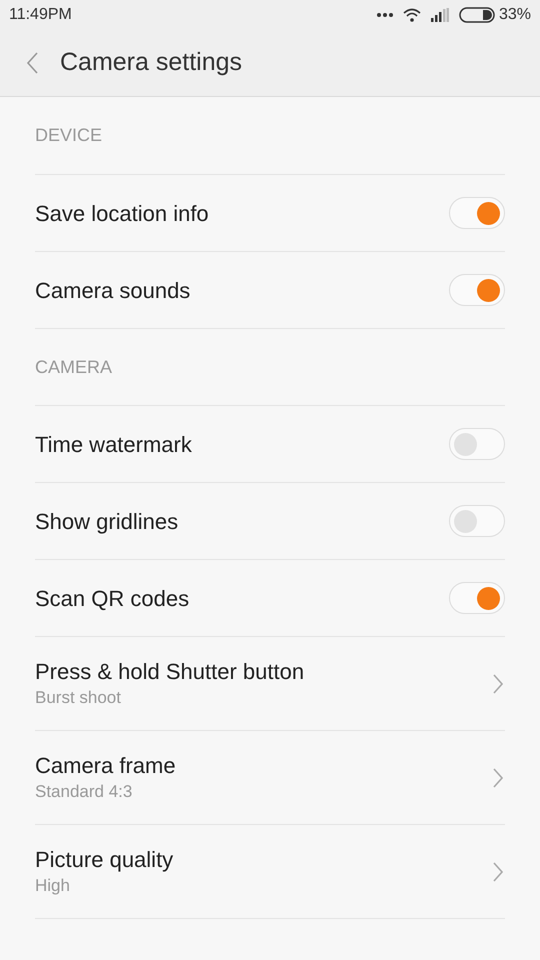 This screenshot has height=960, width=540. What do you see at coordinates (112, 598) in the screenshot?
I see `setting-label: Scan QR codes` at bounding box center [112, 598].